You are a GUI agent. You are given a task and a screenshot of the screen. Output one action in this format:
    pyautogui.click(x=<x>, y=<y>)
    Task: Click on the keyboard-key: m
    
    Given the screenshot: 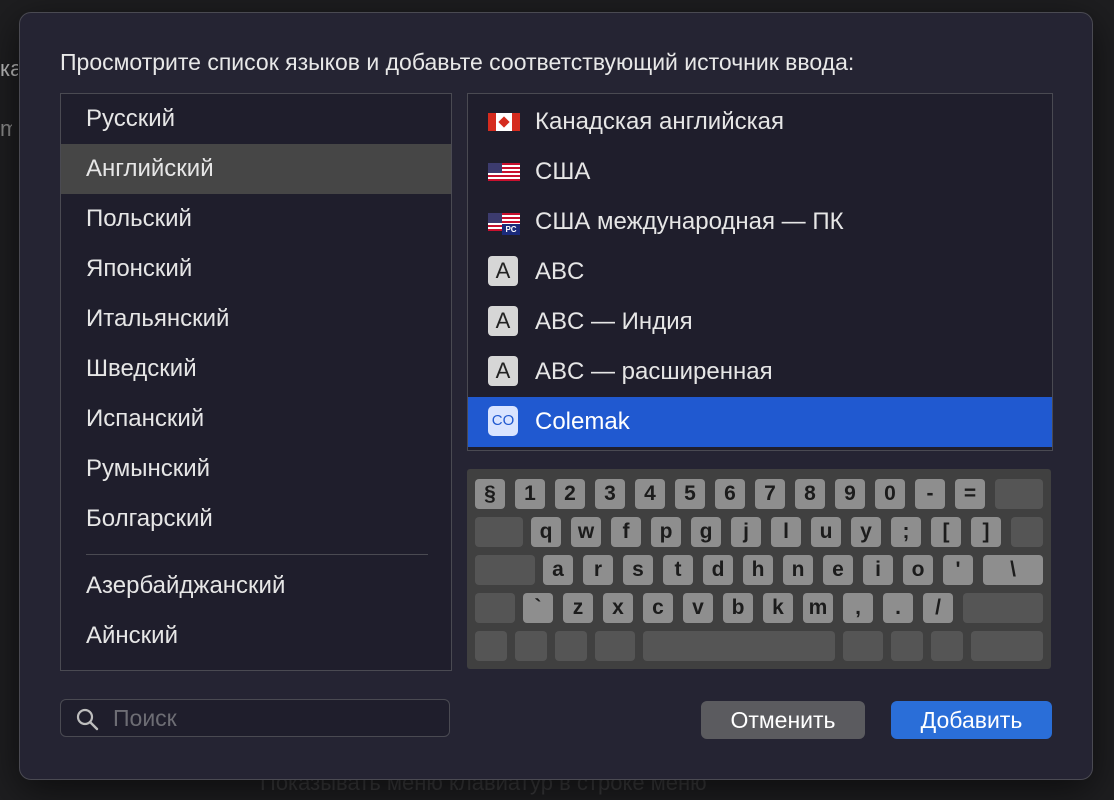 What is the action you would take?
    pyautogui.click(x=818, y=608)
    